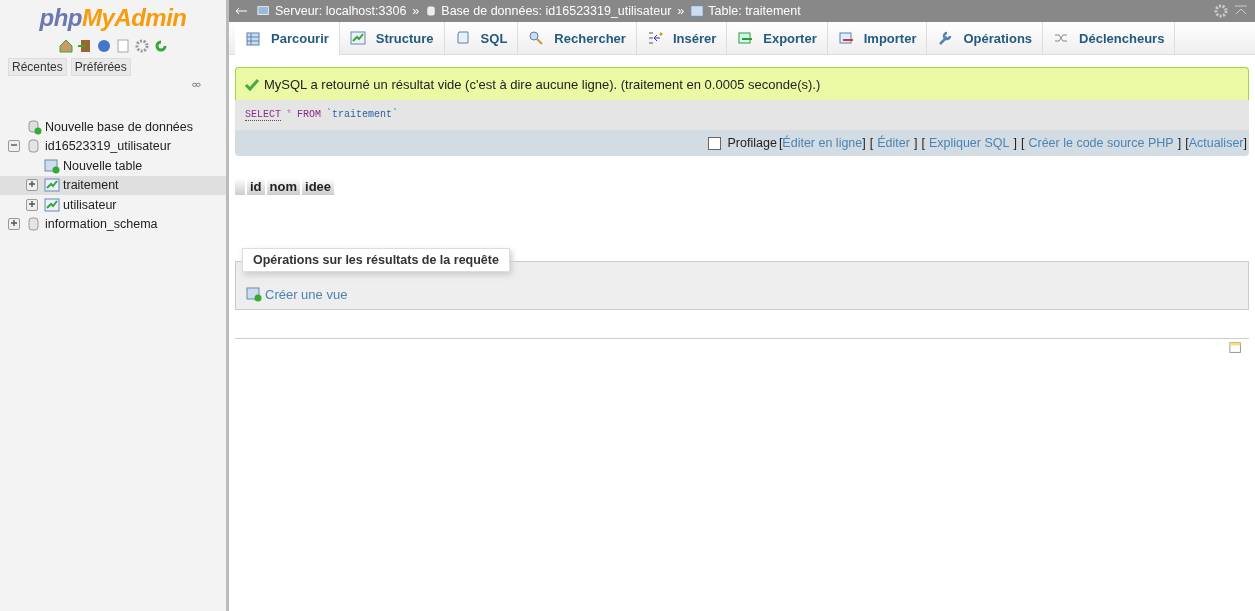  What do you see at coordinates (91, 185) in the screenshot?
I see `tree-item: traitement` at bounding box center [91, 185].